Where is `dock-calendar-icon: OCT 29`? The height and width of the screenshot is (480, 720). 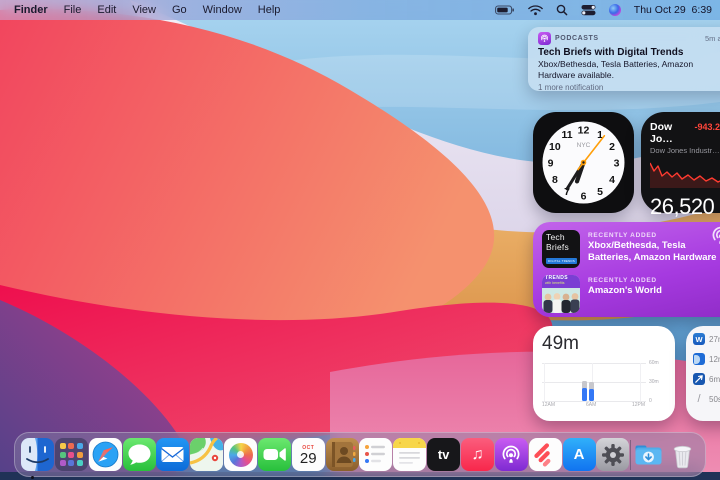
dock-calendar-icon: OCT 29 is located at coordinates (308, 454).